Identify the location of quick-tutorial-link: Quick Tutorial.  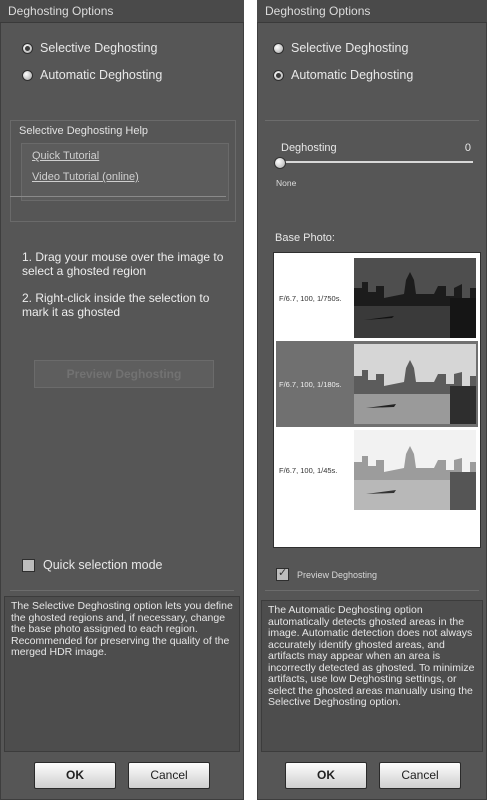
(65, 156).